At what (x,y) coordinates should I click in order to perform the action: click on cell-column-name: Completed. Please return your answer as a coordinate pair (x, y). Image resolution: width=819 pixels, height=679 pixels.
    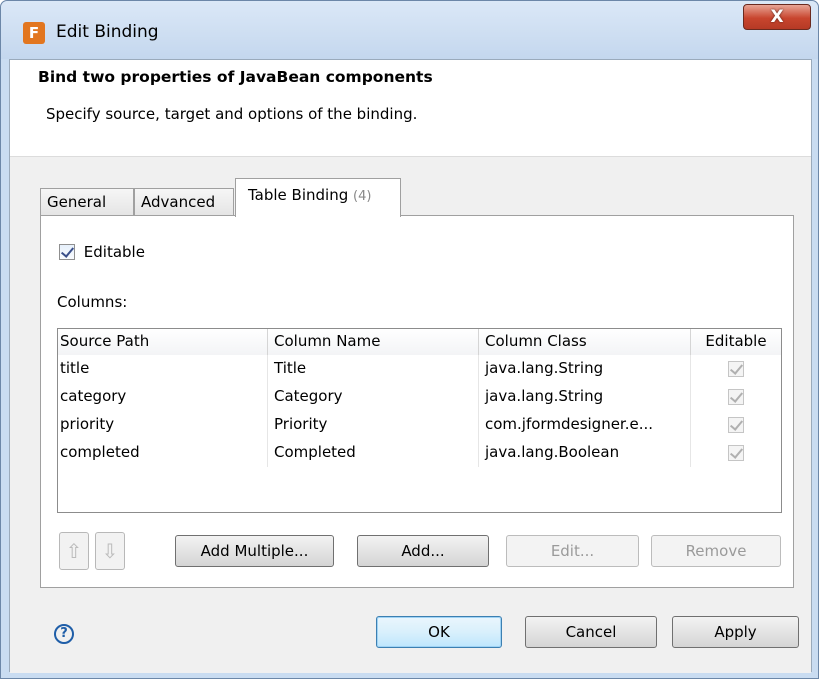
    Looking at the image, I should click on (373, 453).